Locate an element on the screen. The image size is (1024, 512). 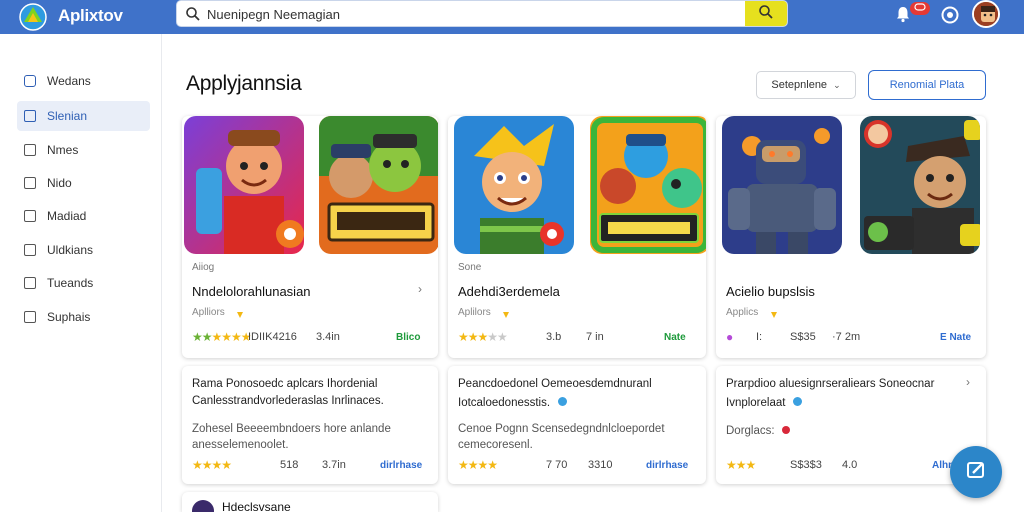
app-meta-secondary: 7 in is located at coordinates (595, 337).